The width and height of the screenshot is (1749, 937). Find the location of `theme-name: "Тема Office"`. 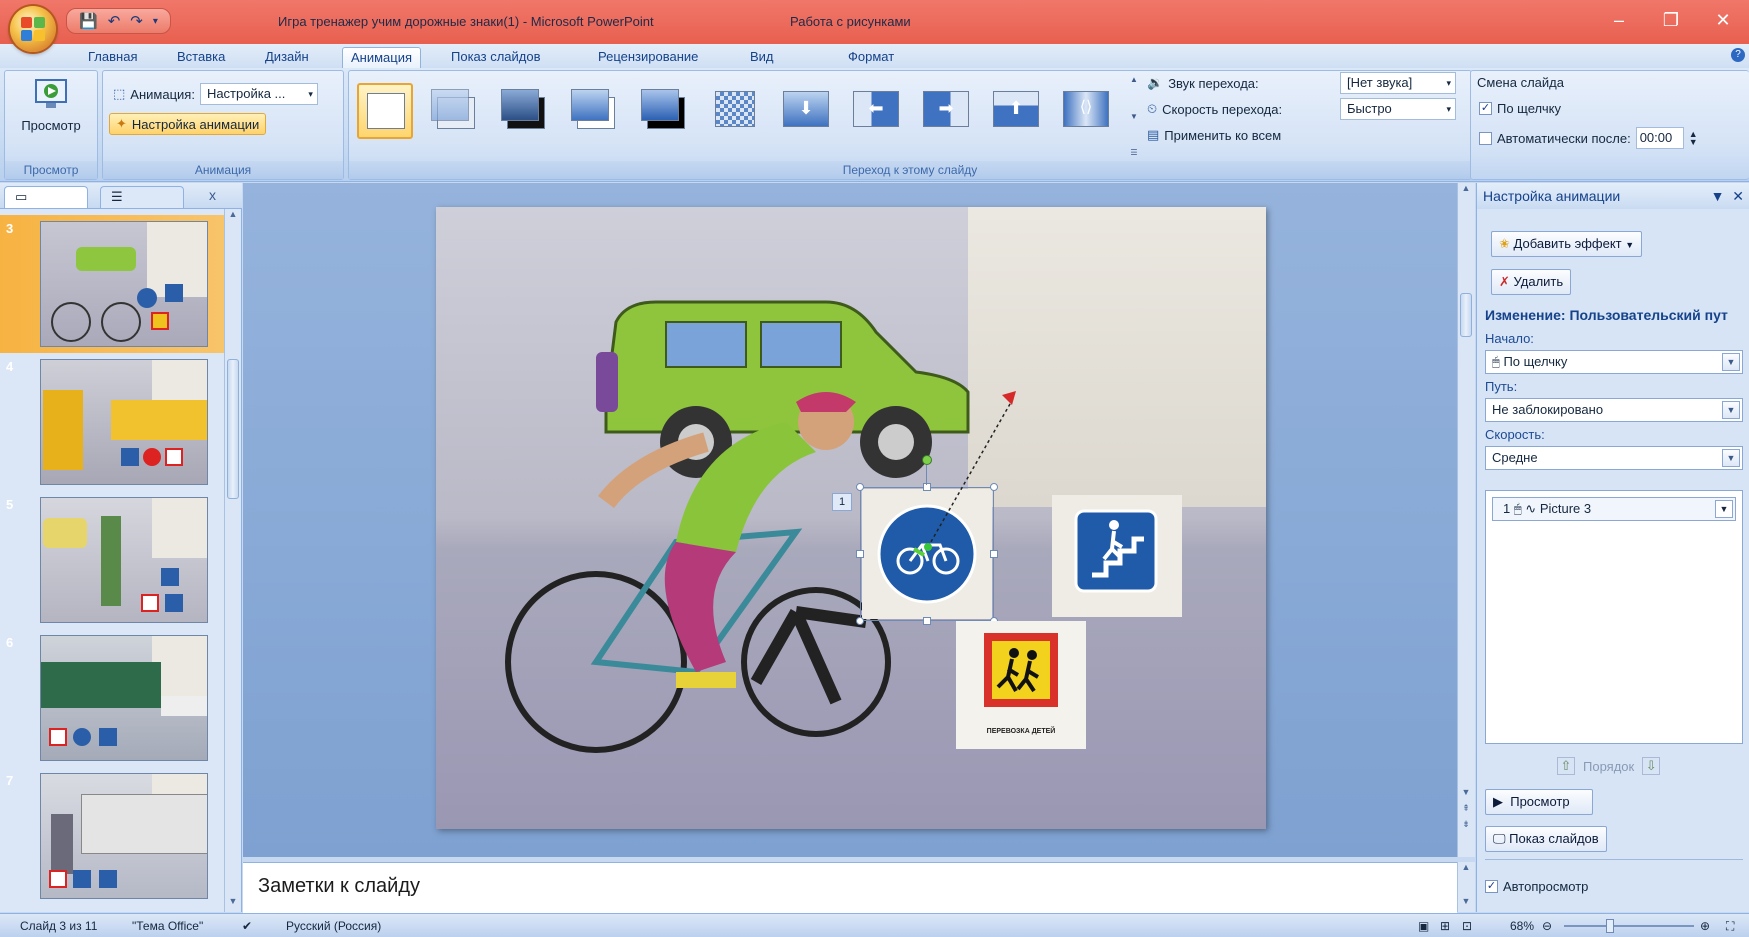

theme-name: "Тема Office" is located at coordinates (167, 926).